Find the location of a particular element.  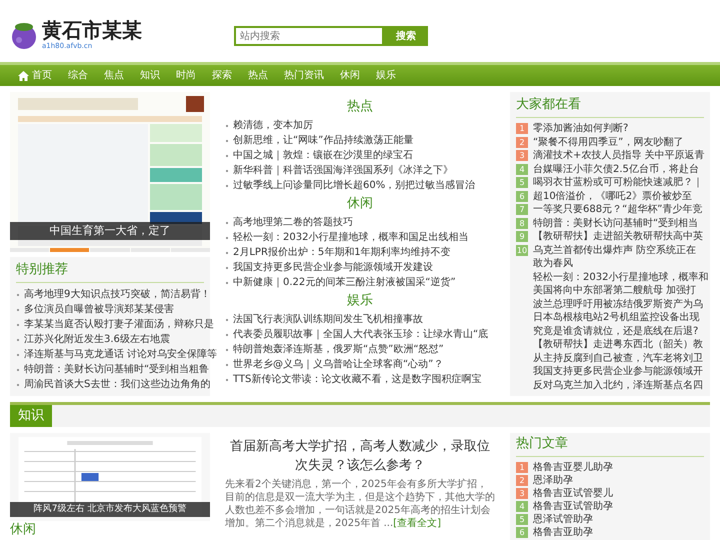

article-summary: 先来看2个关键消息，第一个，2025年会有多所大学扩招，目前的信息是双一流大学为主，但是这个趋势下，其他大学的人数也差不多会增加，一句话就是2025年高考的招生计划会增加。第二个消息就是，2025年首 ...[查看全文] is located at coordinates (360, 504).